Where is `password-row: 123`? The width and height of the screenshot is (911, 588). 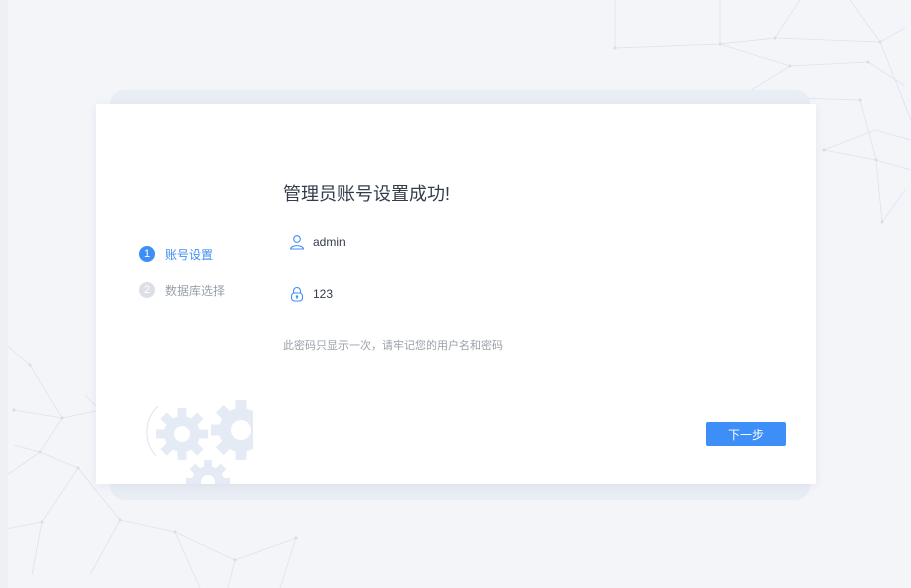
password-row: 123 is located at coordinates (311, 294).